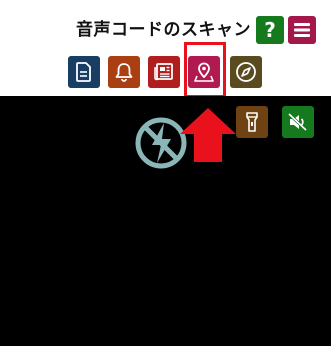  I want to click on mode-newspaper-button, so click(164, 72).